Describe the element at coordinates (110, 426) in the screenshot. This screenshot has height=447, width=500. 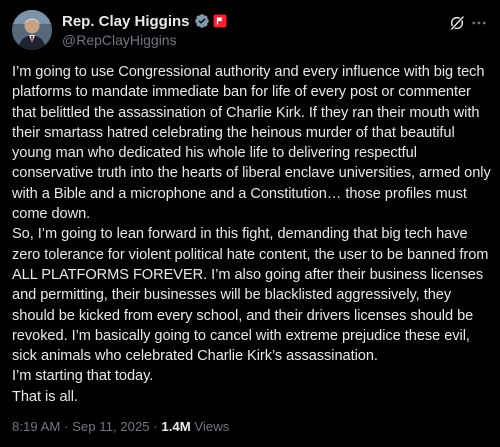
I see `post-date: Sep 11, 2025` at that location.